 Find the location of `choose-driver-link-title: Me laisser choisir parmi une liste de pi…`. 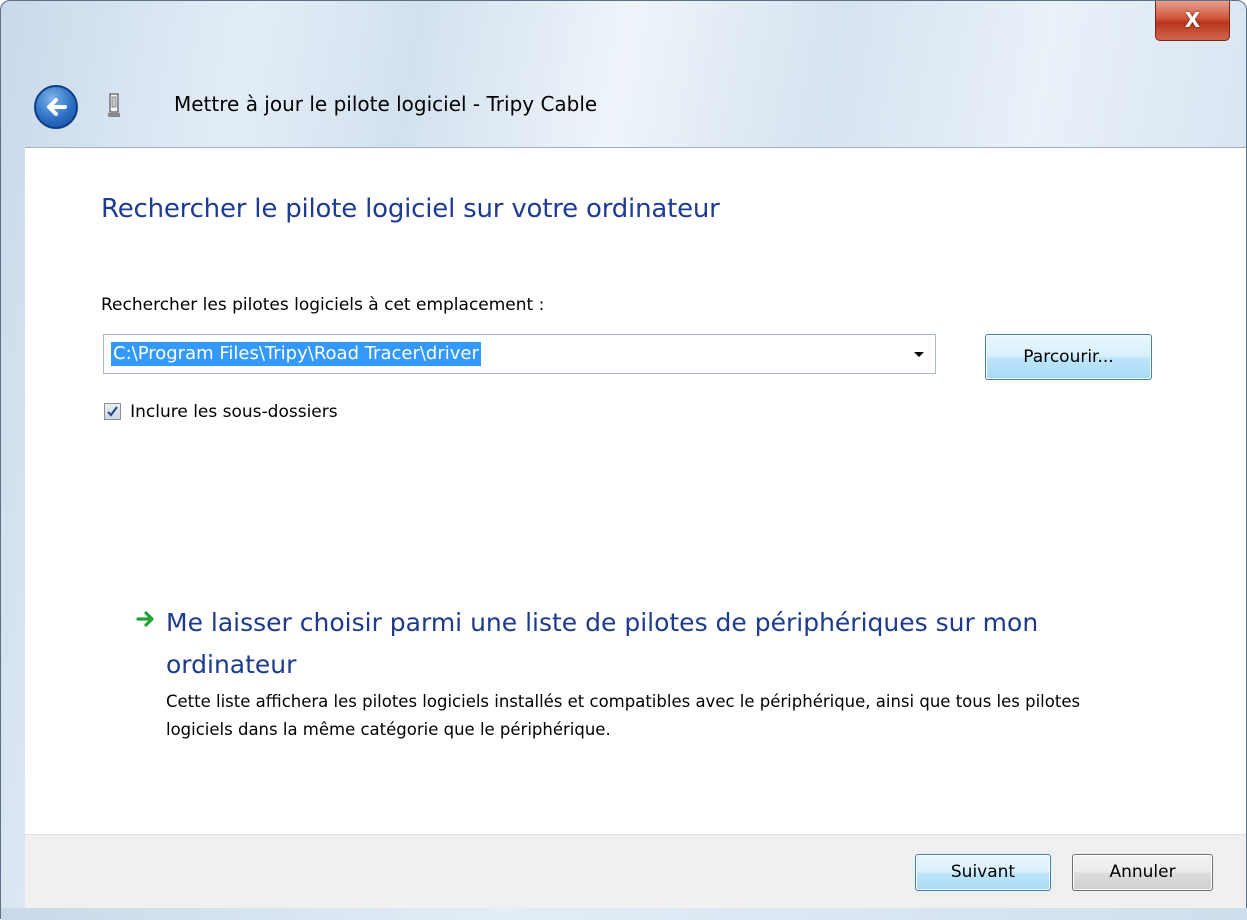

choose-driver-link-title: Me laisser choisir parmi une liste de pi… is located at coordinates (646, 644).